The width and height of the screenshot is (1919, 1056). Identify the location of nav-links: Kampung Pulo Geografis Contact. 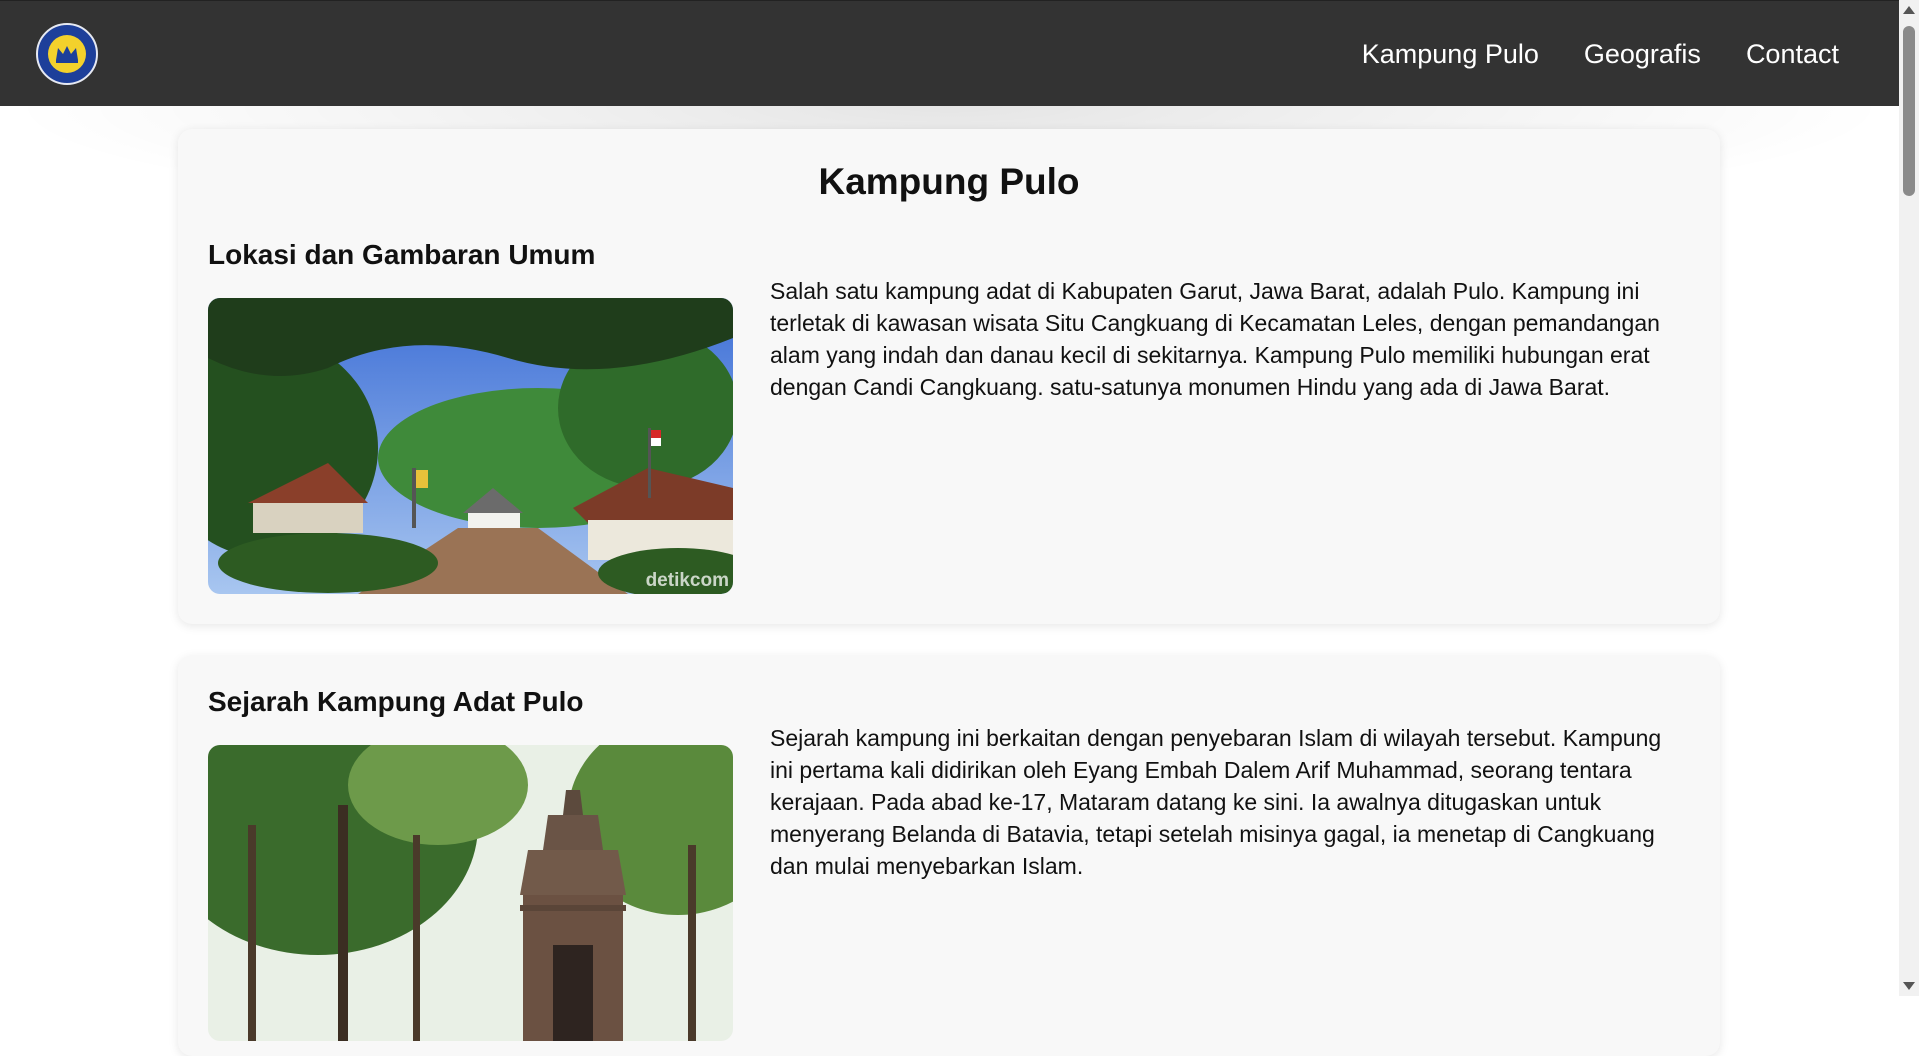
(1600, 54).